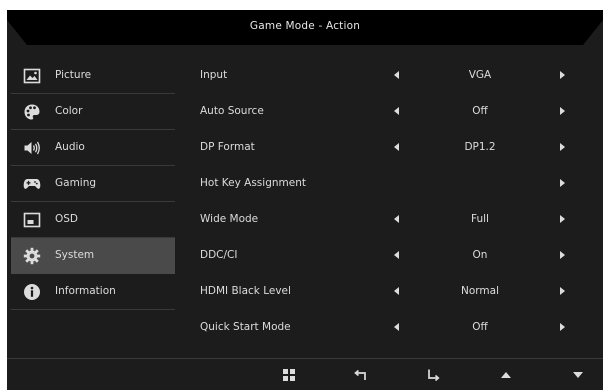 The image size is (610, 390). I want to click on sidebar-item-information: Information, so click(93, 292).